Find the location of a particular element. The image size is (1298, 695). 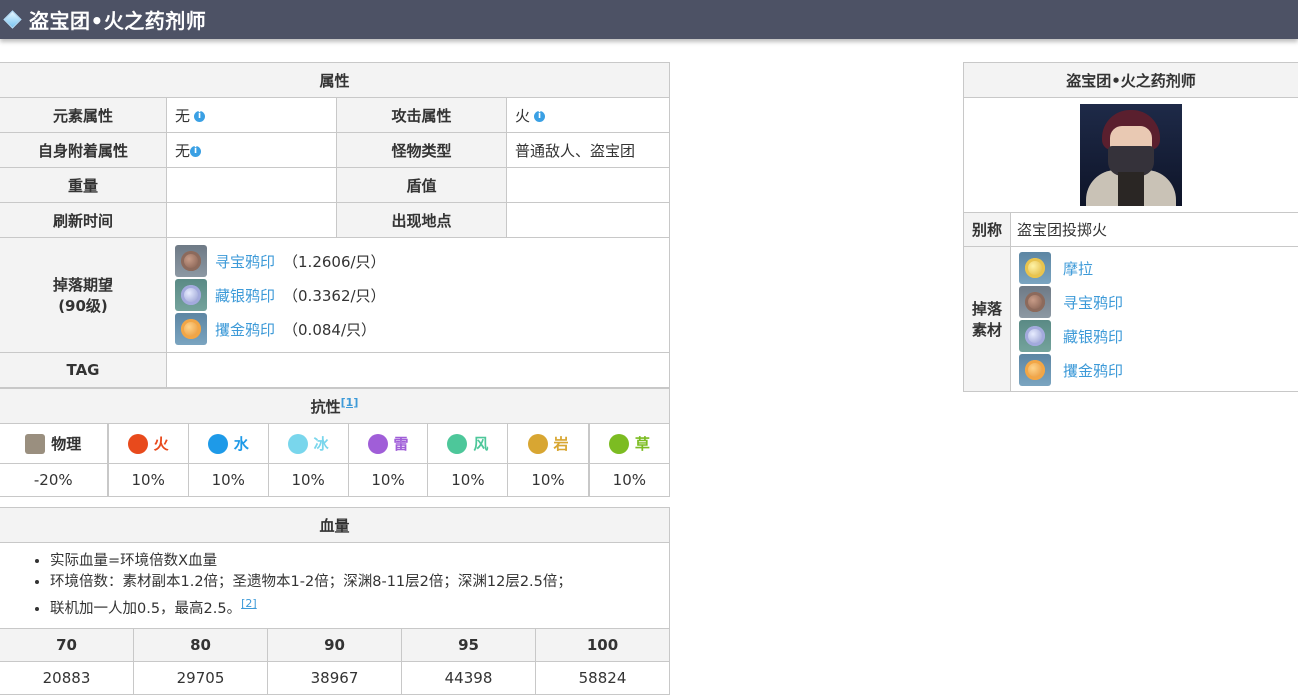

resistance-element-cell: 雷 is located at coordinates (388, 444).